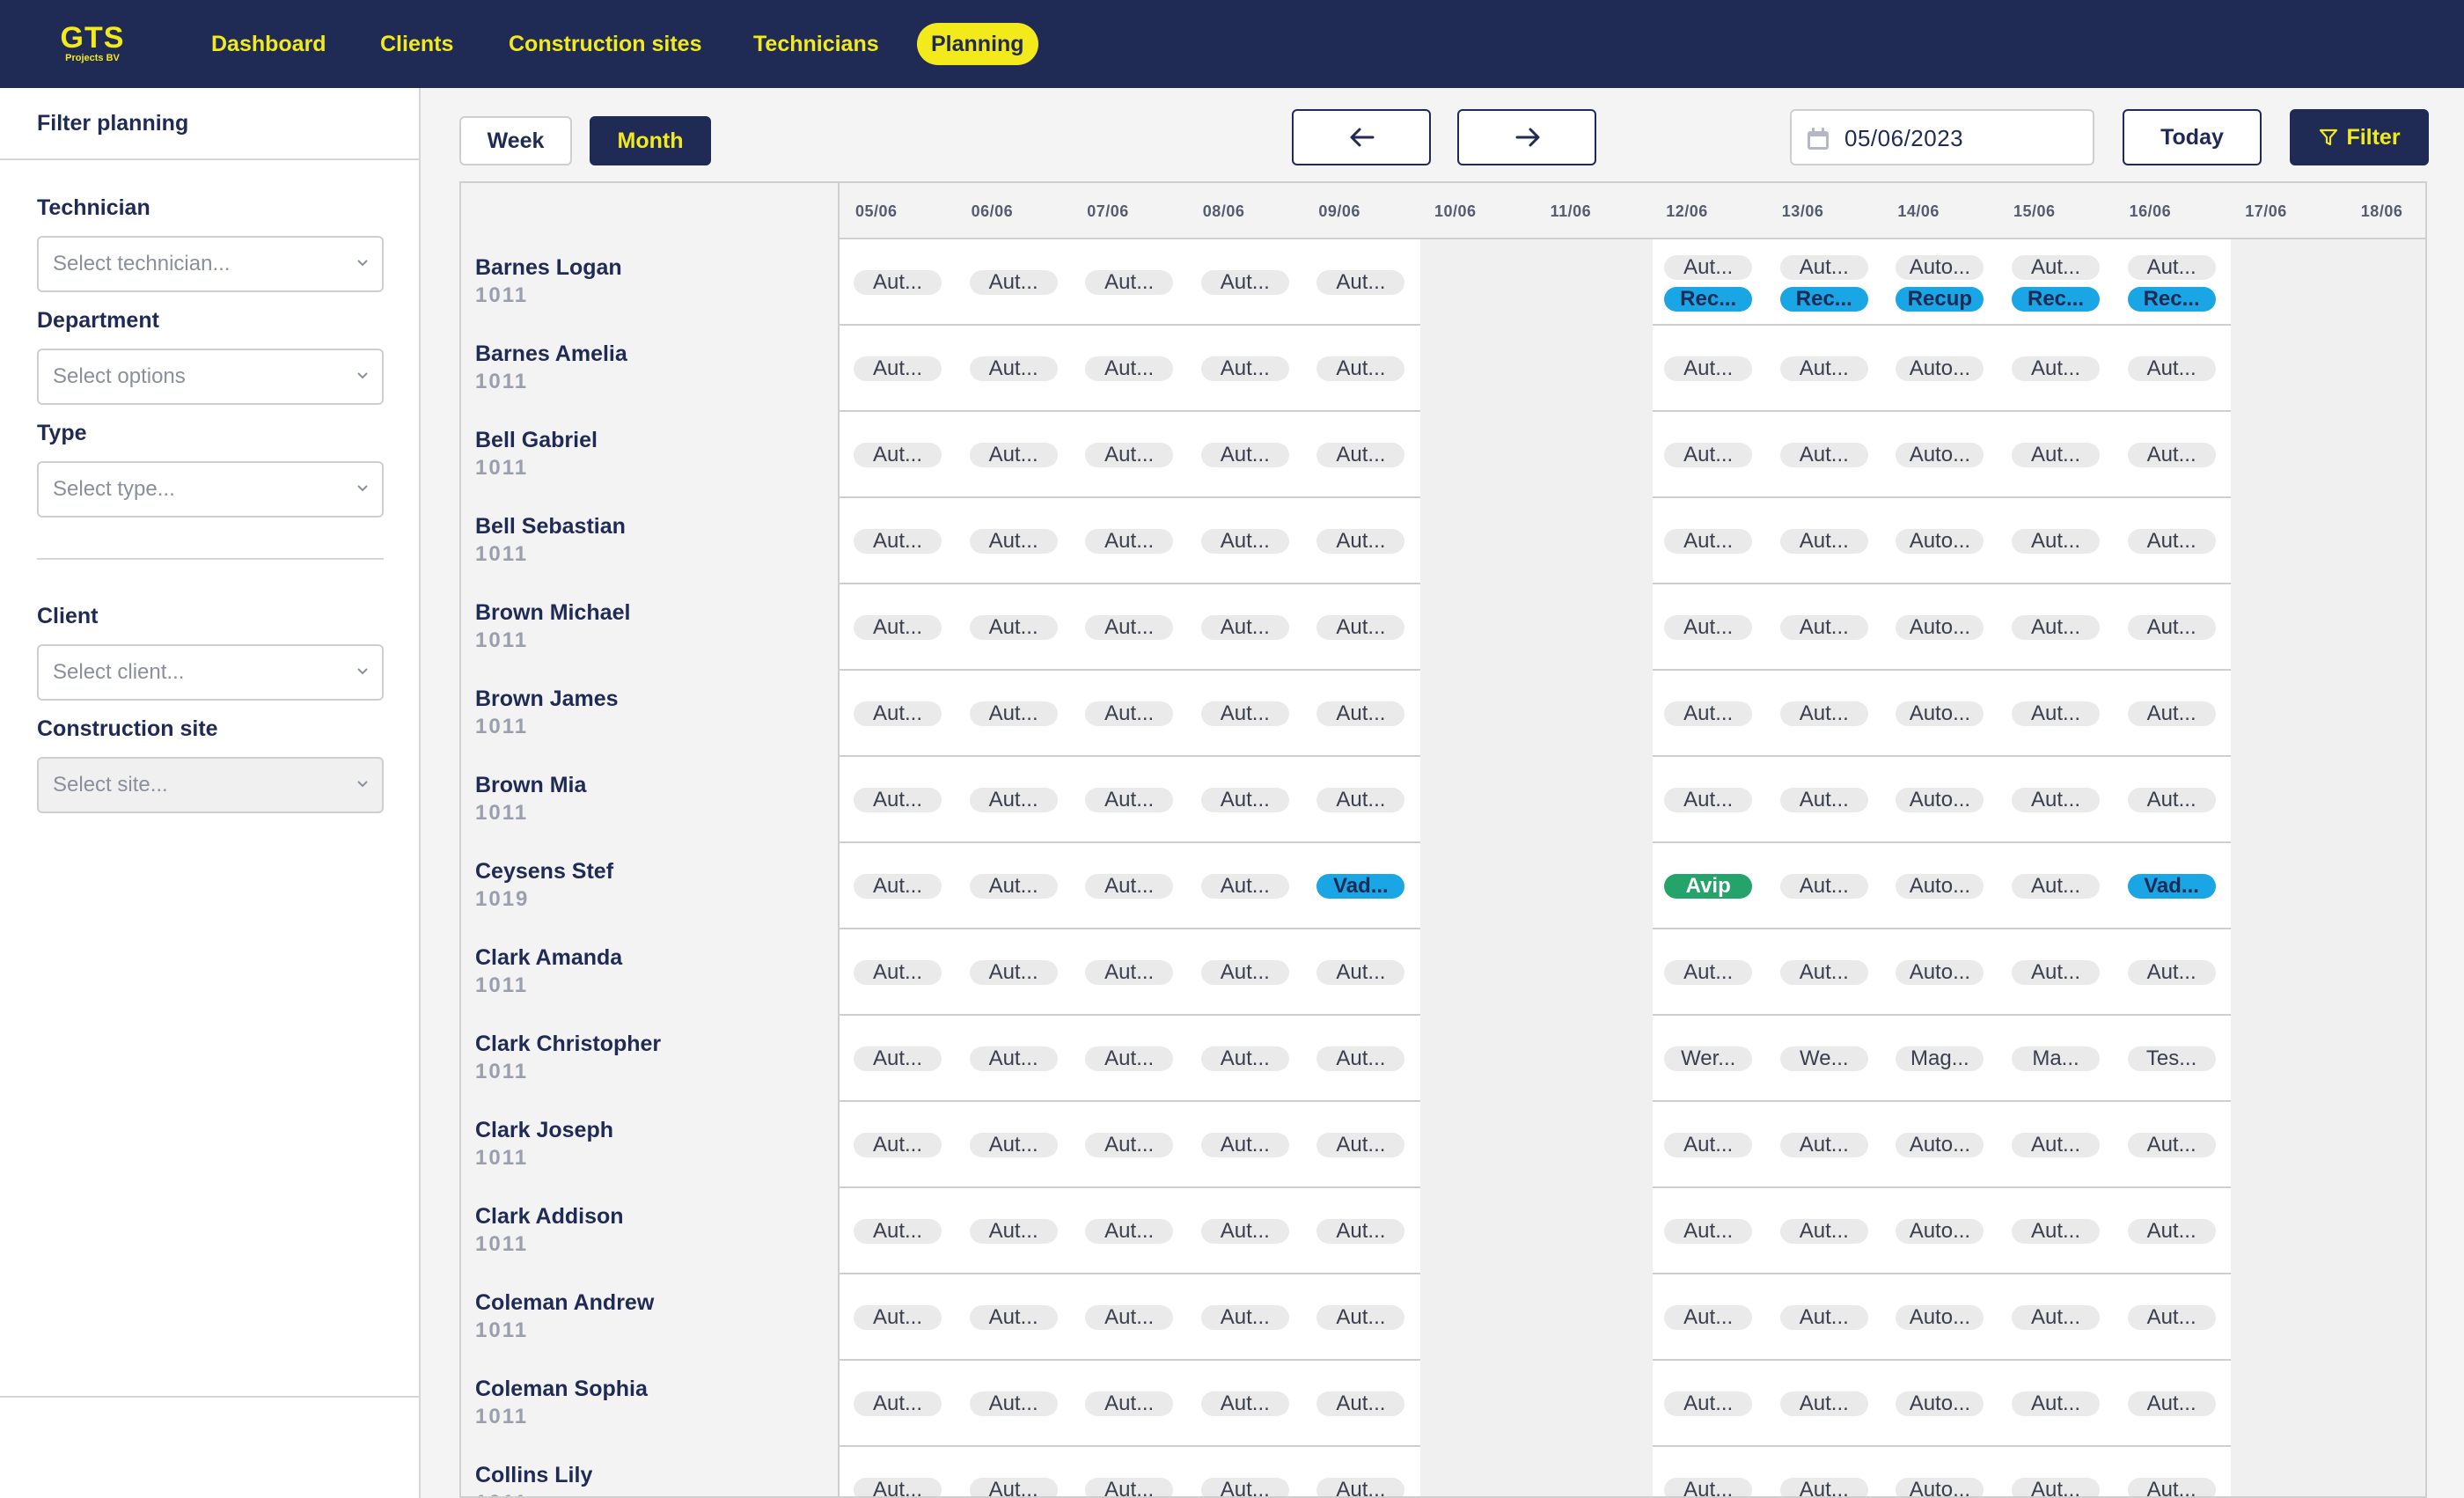  I want to click on nav-clients: Clients, so click(416, 44).